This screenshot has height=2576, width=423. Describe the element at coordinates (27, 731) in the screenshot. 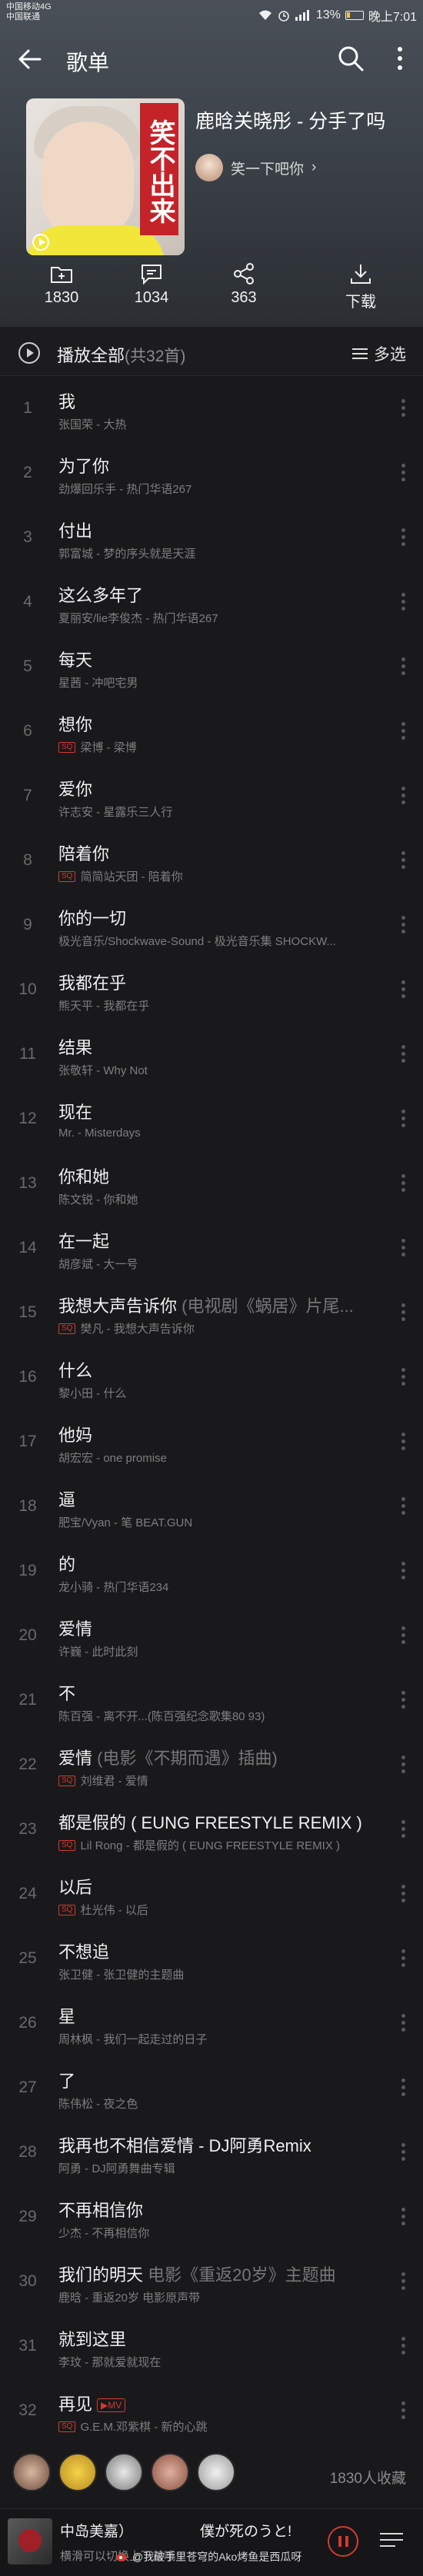

I see `song-number: 6` at that location.